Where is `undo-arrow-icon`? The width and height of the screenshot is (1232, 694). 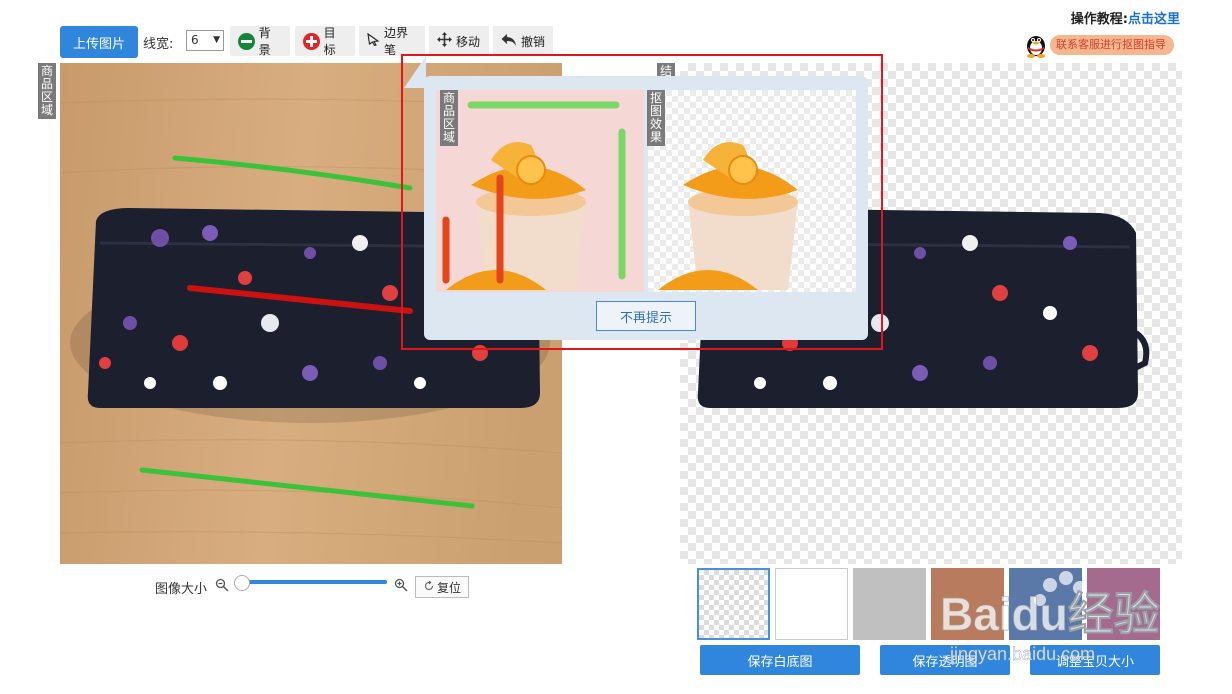
undo-arrow-icon is located at coordinates (509, 41).